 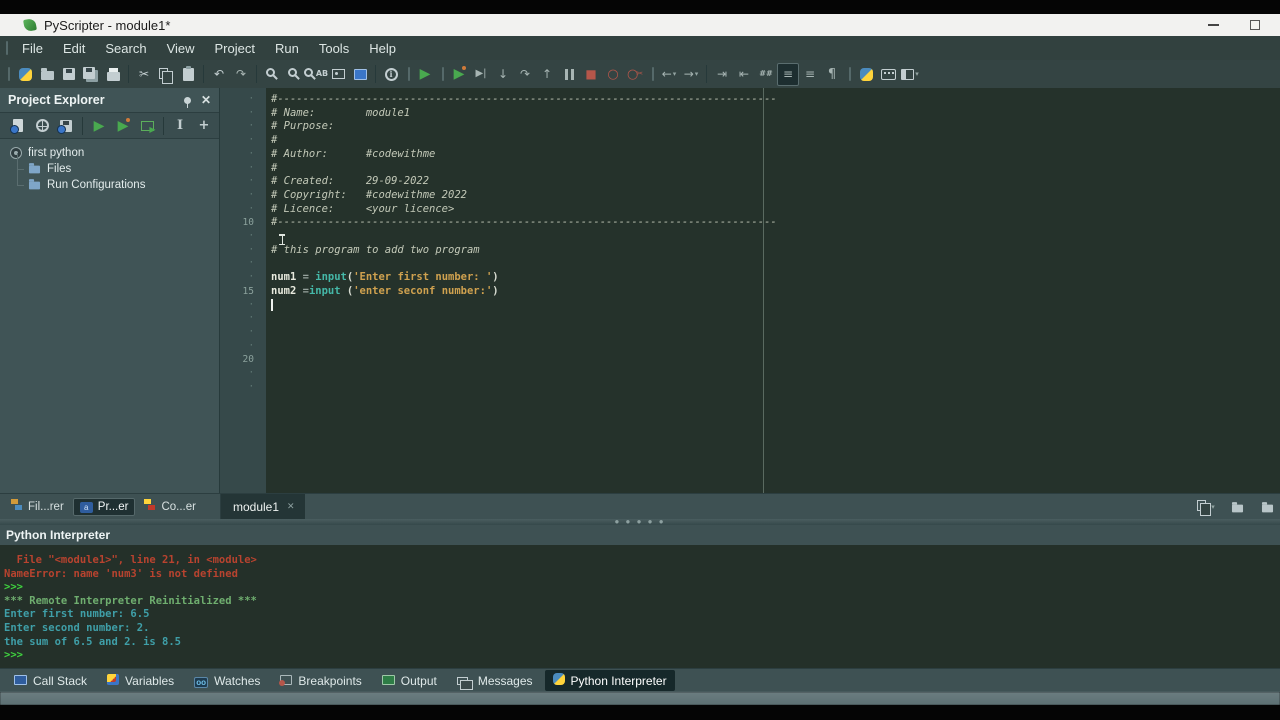 I want to click on word-wrap-icon: ≡, so click(x=788, y=74).